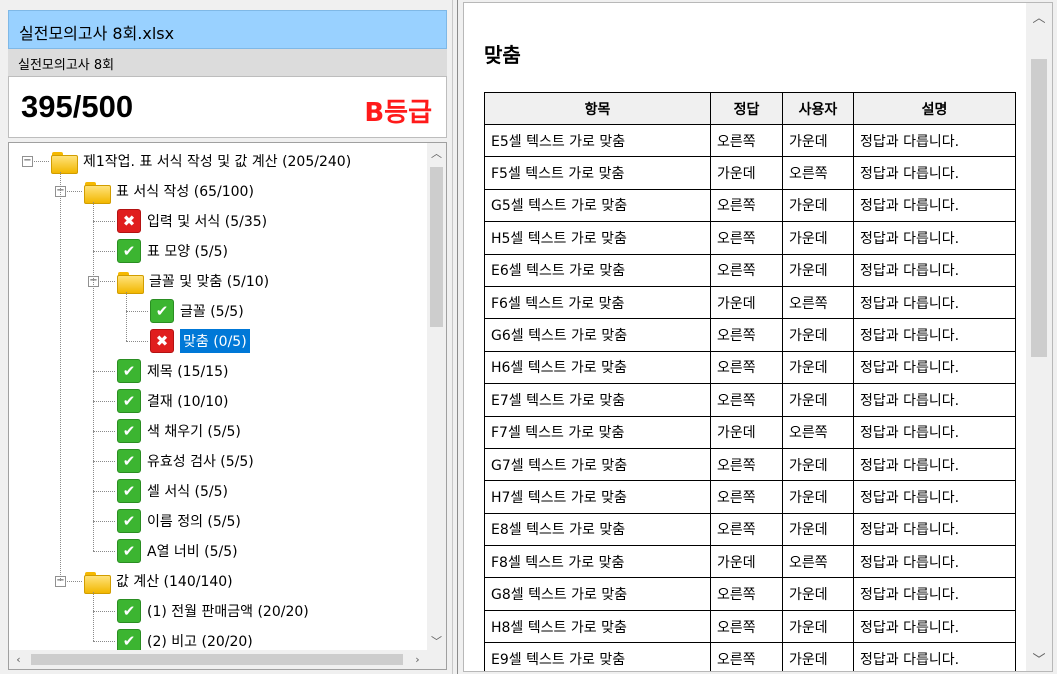  I want to click on tree-node: ✔ 글꼴 (5/5), so click(197, 311).